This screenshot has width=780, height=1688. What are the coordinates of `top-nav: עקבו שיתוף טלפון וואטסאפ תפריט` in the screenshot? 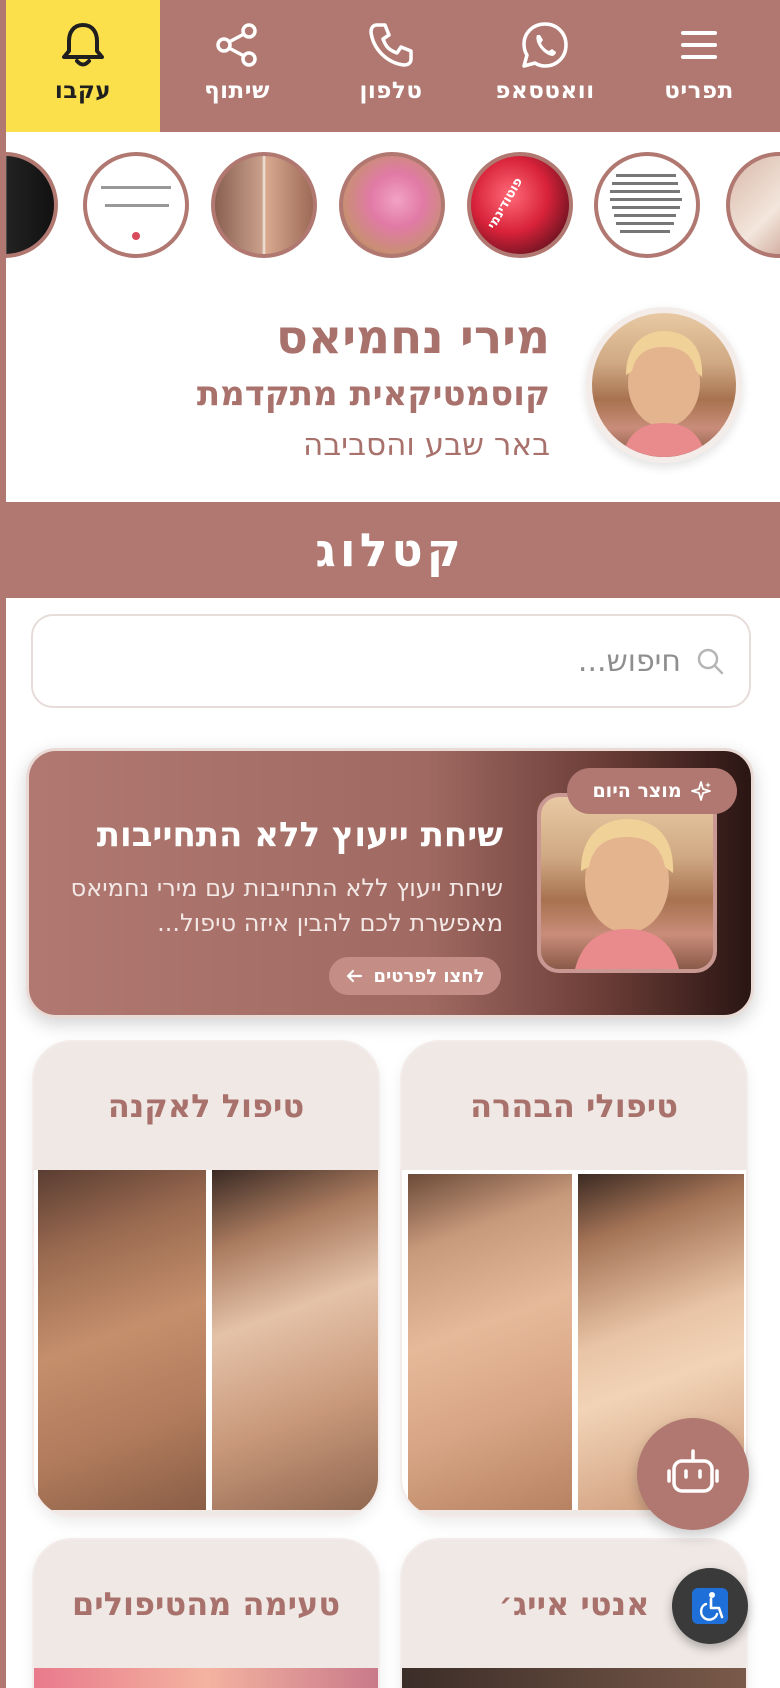 It's located at (390, 66).